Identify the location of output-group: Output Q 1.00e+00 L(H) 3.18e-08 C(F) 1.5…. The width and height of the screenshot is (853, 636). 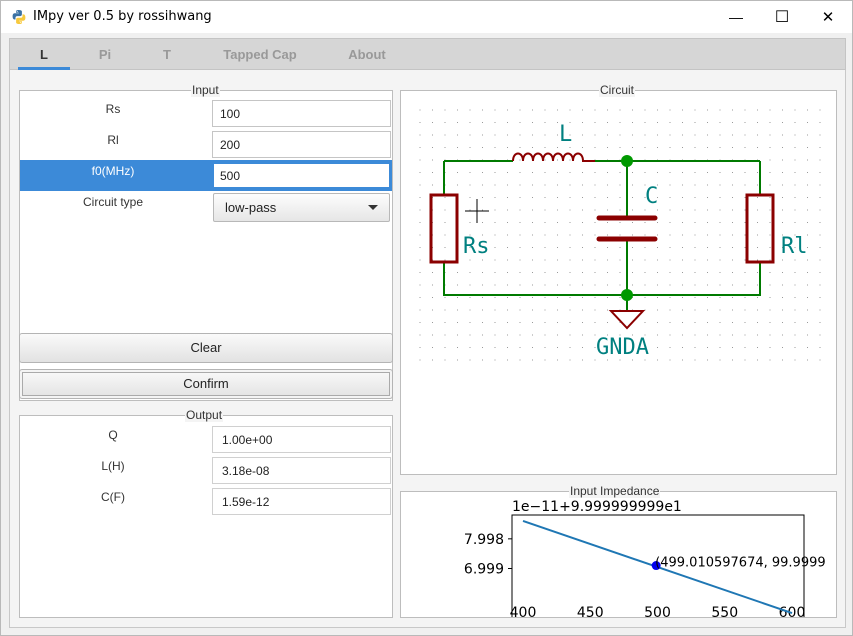
(206, 513).